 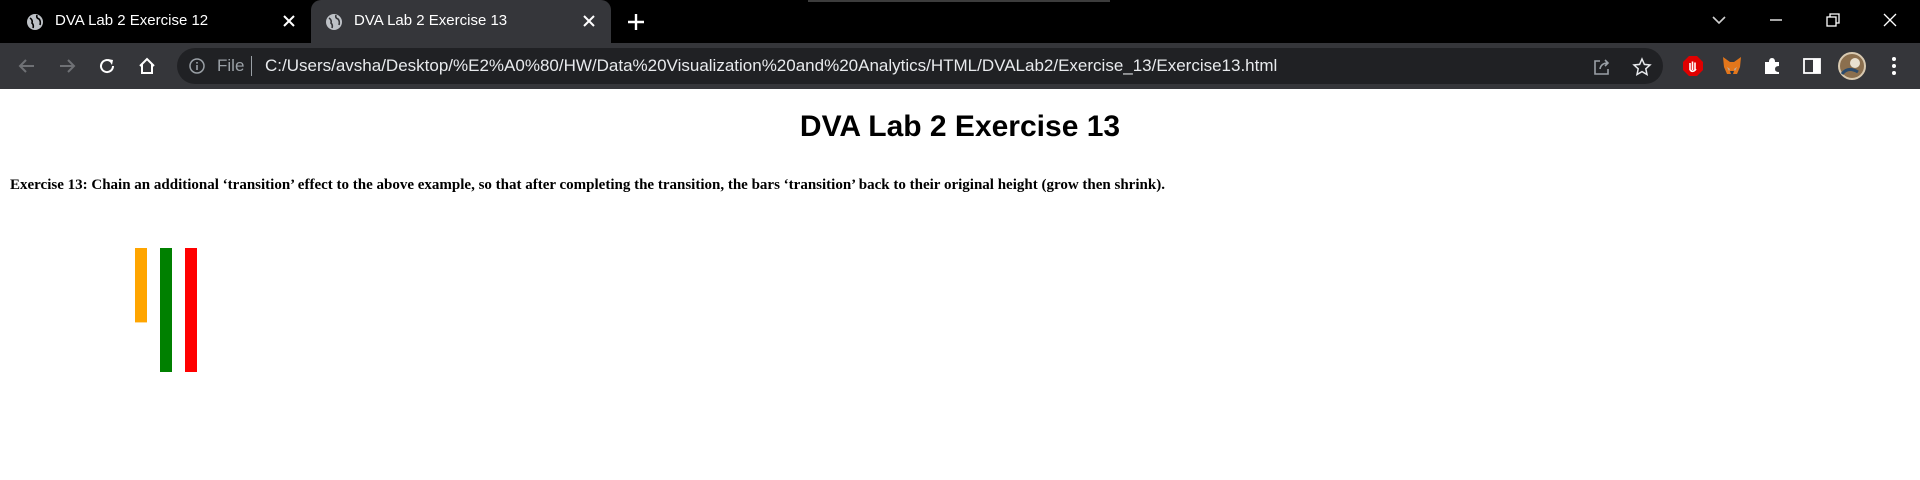 What do you see at coordinates (1776, 20) in the screenshot?
I see `minimize-icon` at bounding box center [1776, 20].